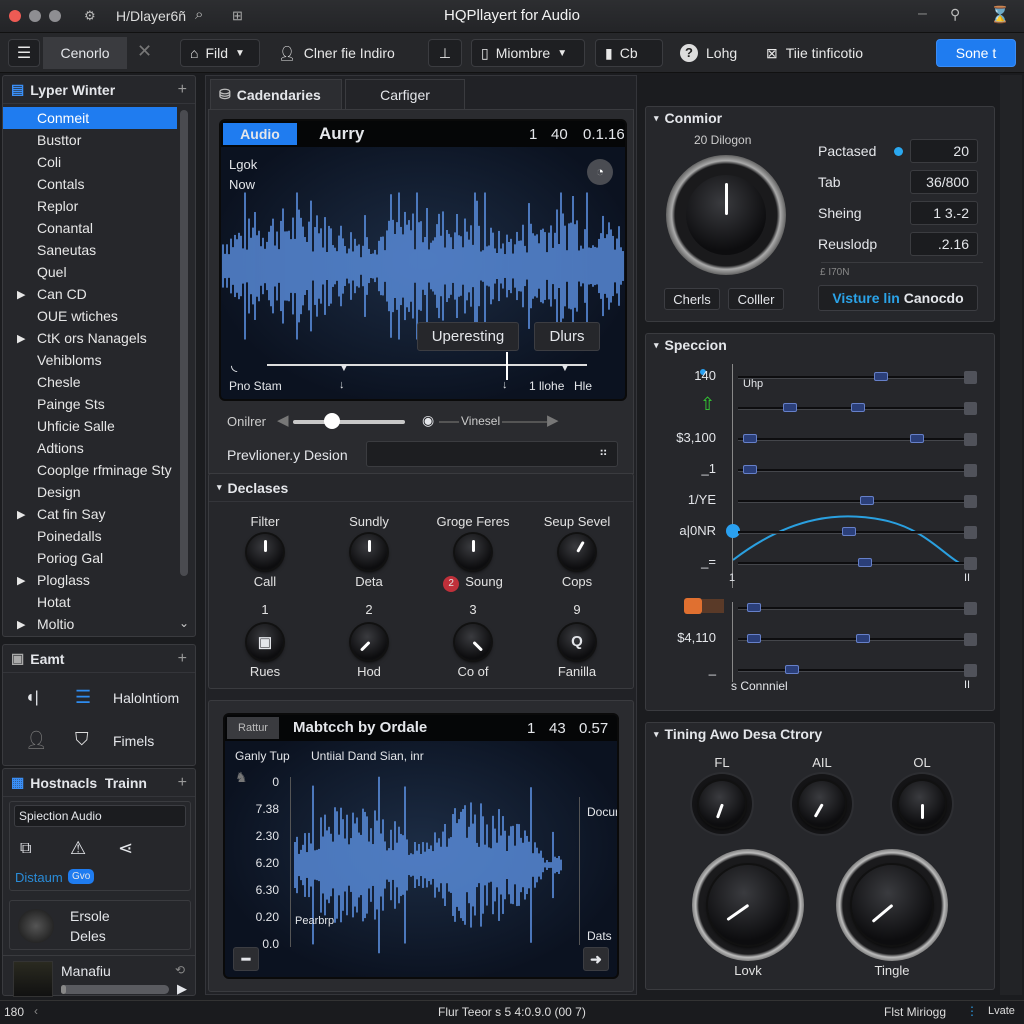 The width and height of the screenshot is (1024, 1024). Describe the element at coordinates (90, 118) in the screenshot. I see `sidebar-item: Conmeit` at that location.